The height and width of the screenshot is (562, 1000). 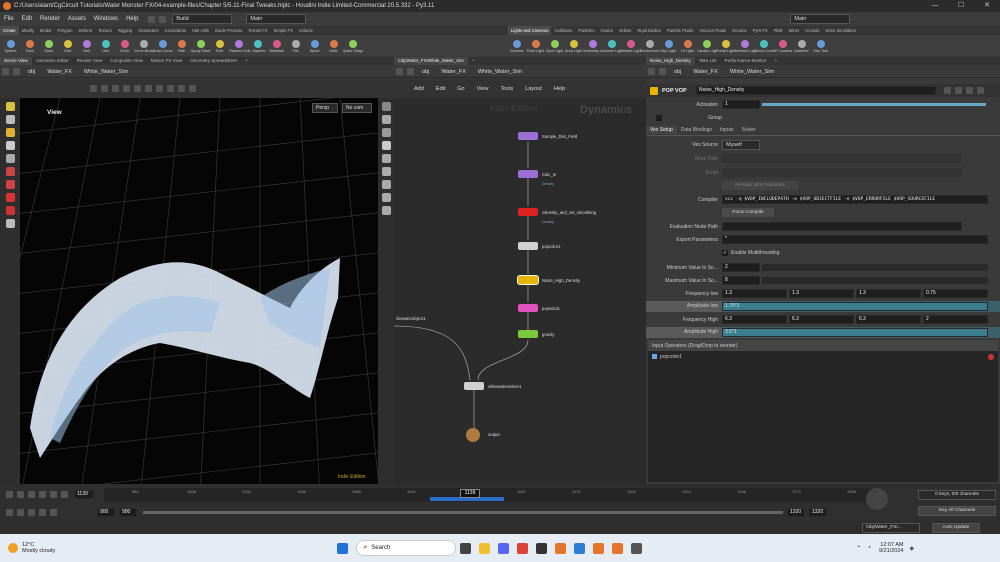 What do you see at coordinates (148, 30) in the screenshot?
I see `shelf-tab-characters: Characters` at bounding box center [148, 30].